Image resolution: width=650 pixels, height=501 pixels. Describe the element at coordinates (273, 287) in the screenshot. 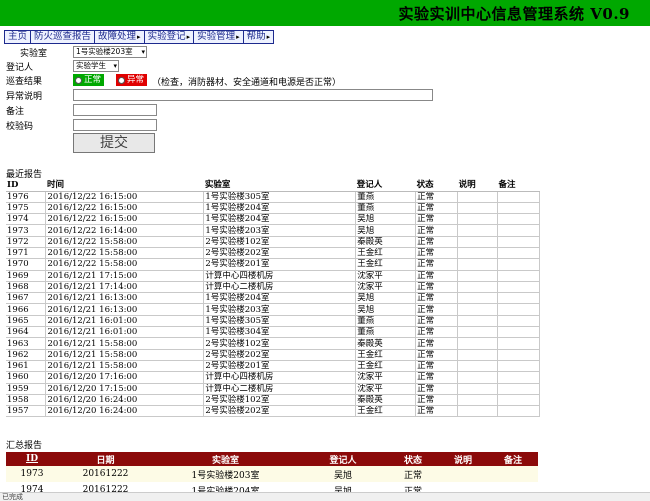

I see `table-row: 1968 2016/12/21 17:14:00 计算中心二楼机房 沈家平 正常` at that location.